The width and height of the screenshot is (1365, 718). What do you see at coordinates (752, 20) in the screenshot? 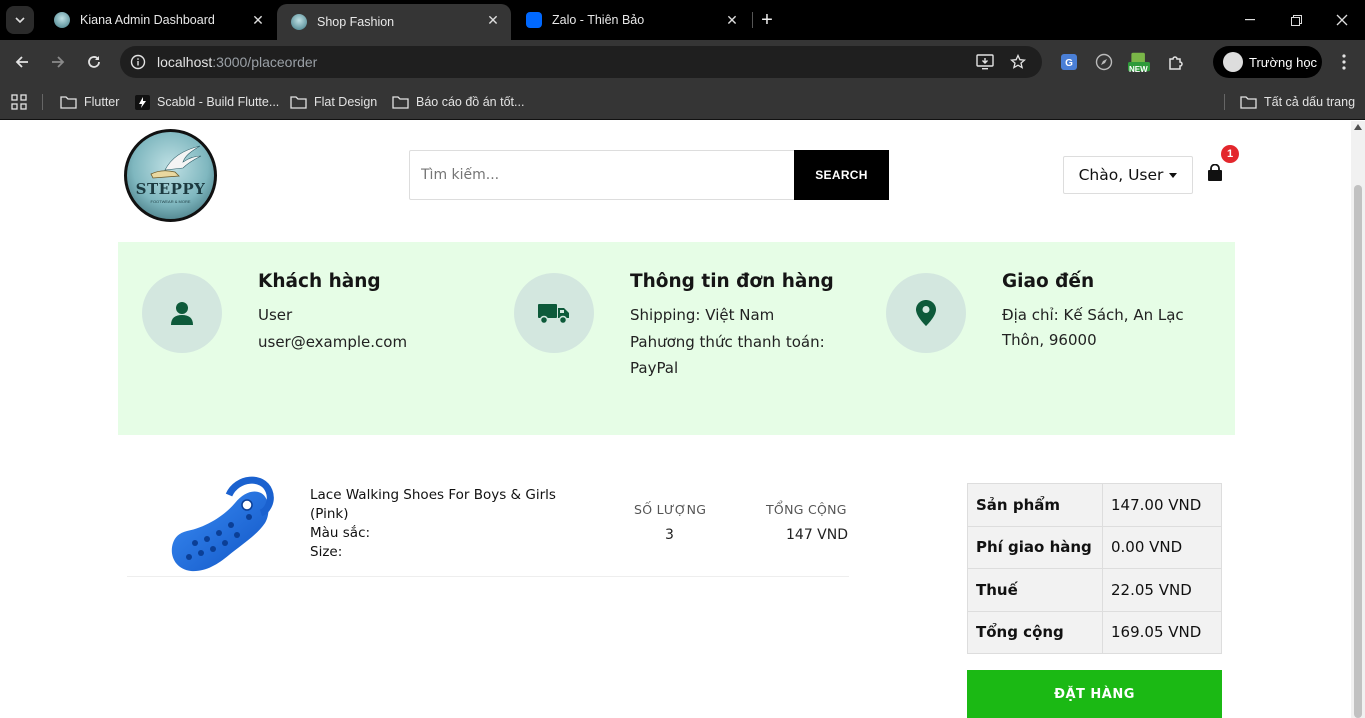
I see `tab-divider` at bounding box center [752, 20].